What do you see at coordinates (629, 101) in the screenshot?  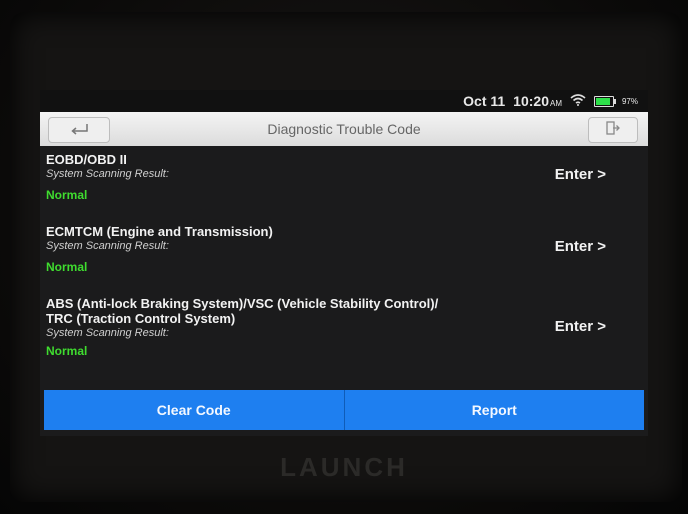 I see `battery-percent: 97%` at bounding box center [629, 101].